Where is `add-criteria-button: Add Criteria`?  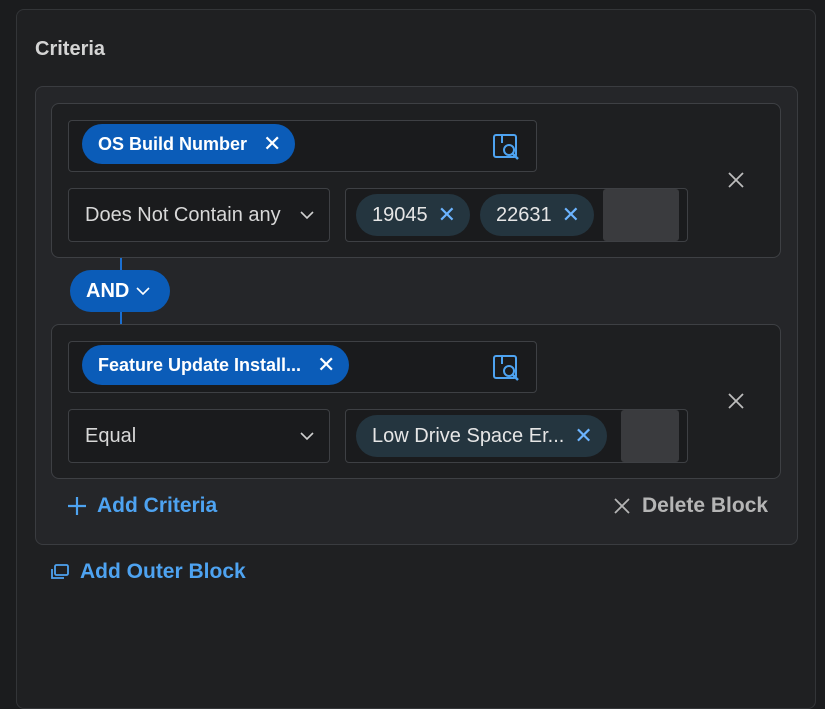 add-criteria-button: Add Criteria is located at coordinates (141, 506).